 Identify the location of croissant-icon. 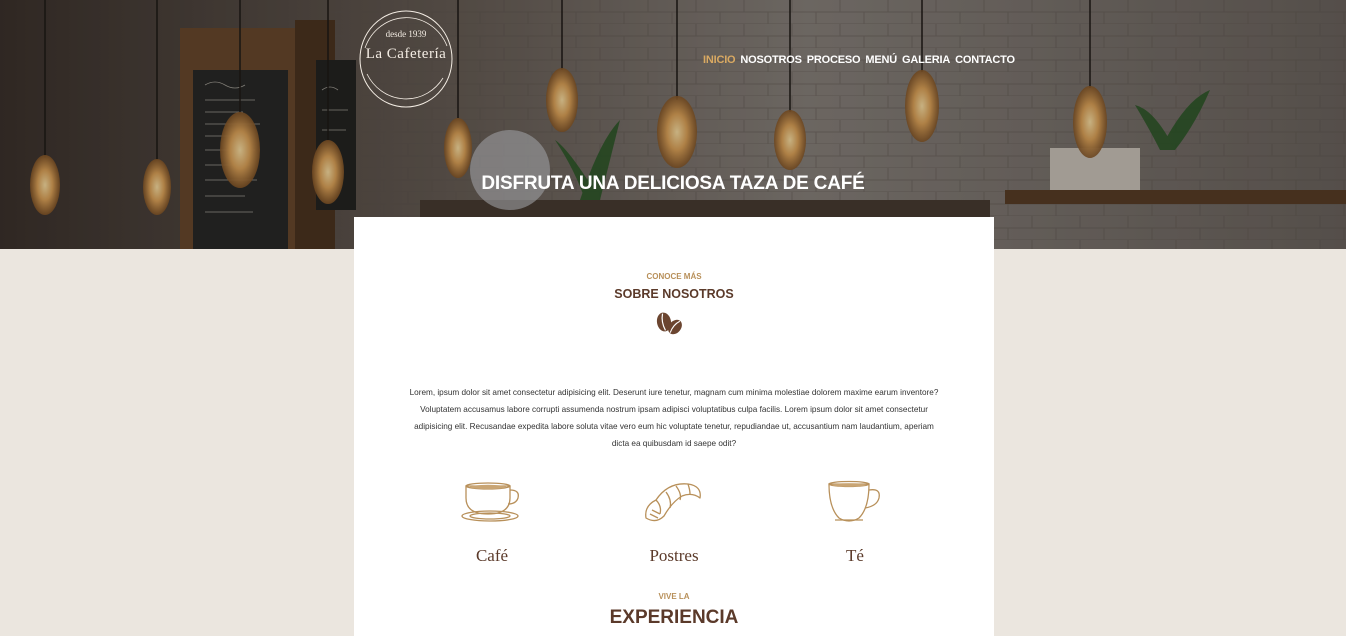
(673, 502).